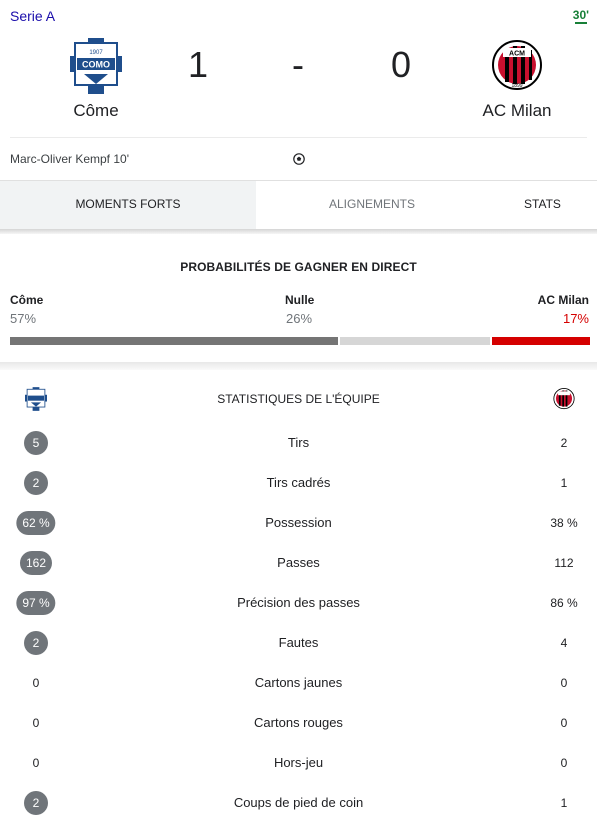 This screenshot has height=840, width=597. What do you see at coordinates (581, 23) in the screenshot?
I see `live-indicator` at bounding box center [581, 23].